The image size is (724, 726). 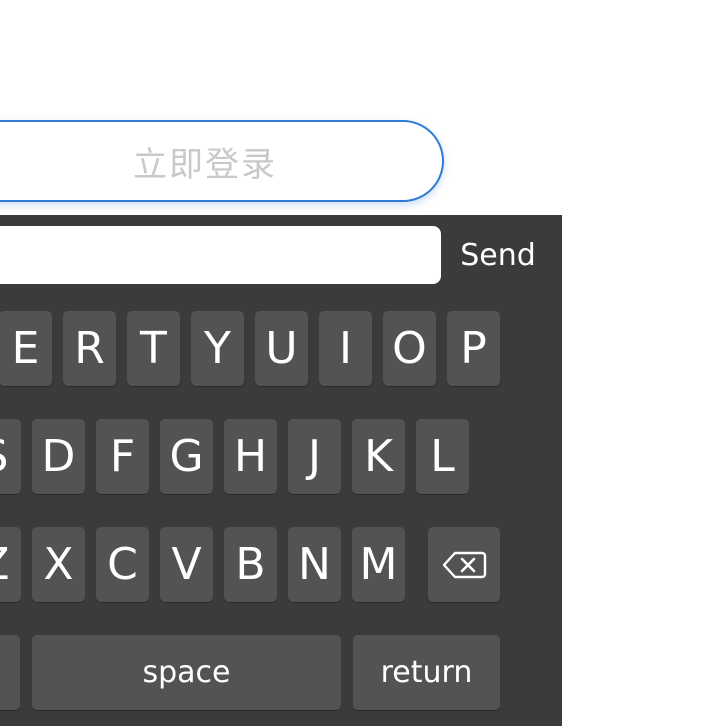 I want to click on key-b: B, so click(x=250, y=564).